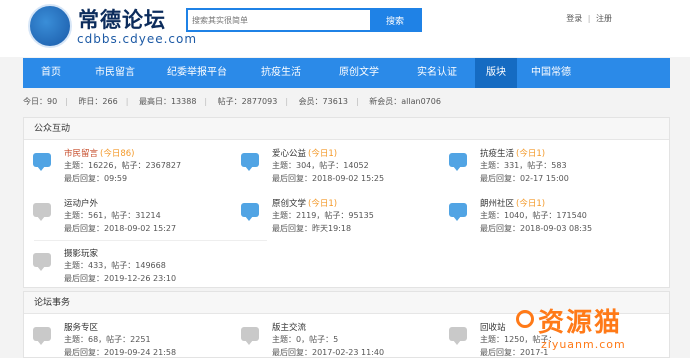 The height and width of the screenshot is (358, 690). Describe the element at coordinates (197, 73) in the screenshot. I see `nav-report-platform: 纪委举报平台` at that location.